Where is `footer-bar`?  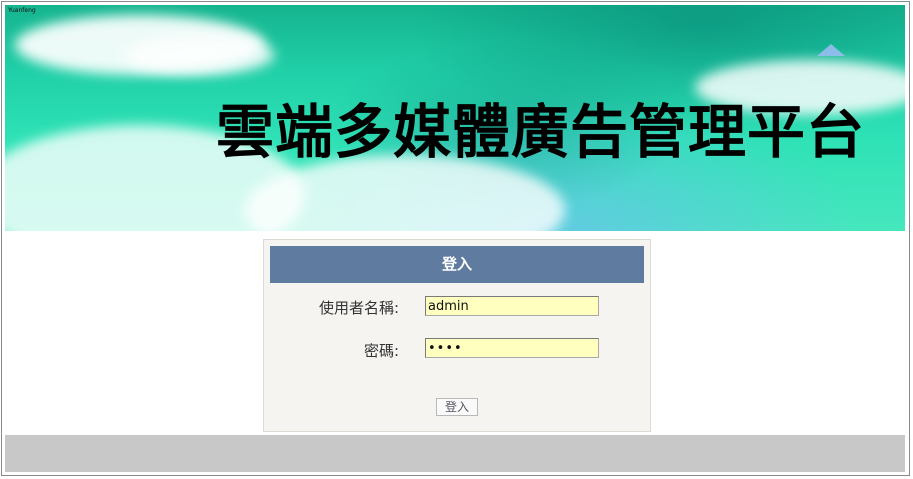
footer-bar is located at coordinates (455, 453).